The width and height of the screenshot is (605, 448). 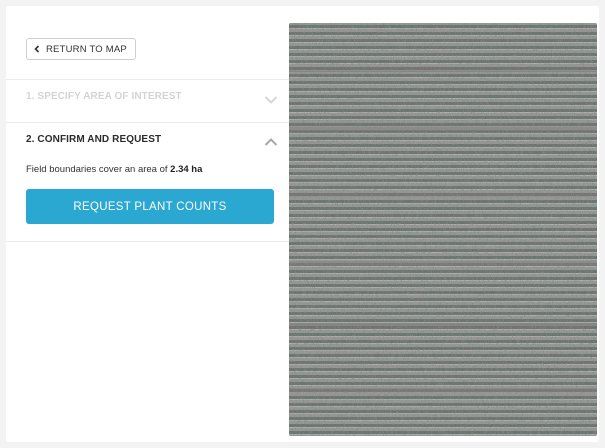 What do you see at coordinates (93, 139) in the screenshot?
I see `step-2-title: 2. CONFIRM AND REQUEST` at bounding box center [93, 139].